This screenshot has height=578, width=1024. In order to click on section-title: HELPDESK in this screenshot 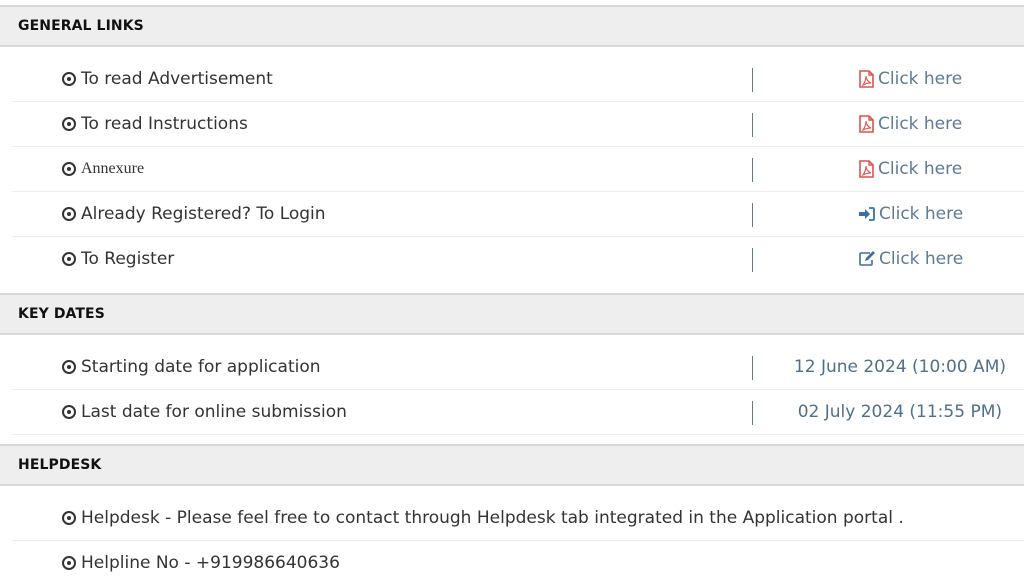, I will do `click(60, 465)`.